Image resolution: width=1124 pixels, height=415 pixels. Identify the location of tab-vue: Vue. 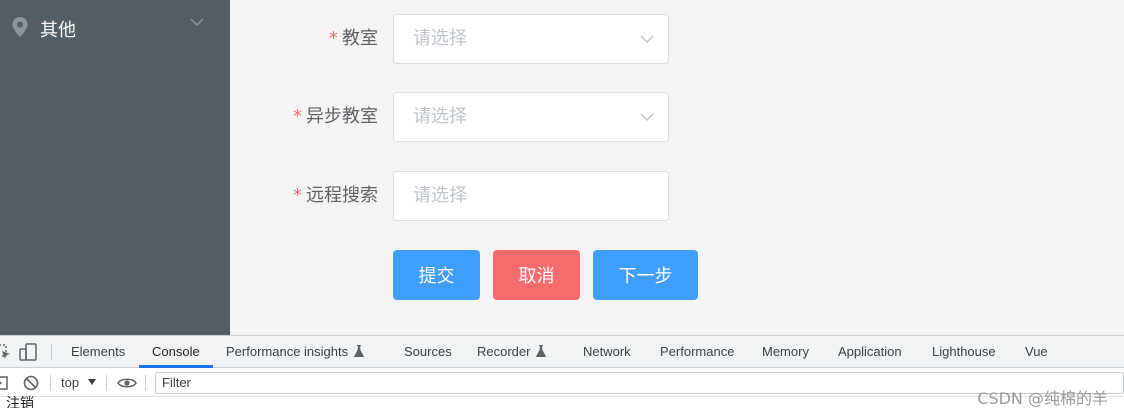
(1036, 352).